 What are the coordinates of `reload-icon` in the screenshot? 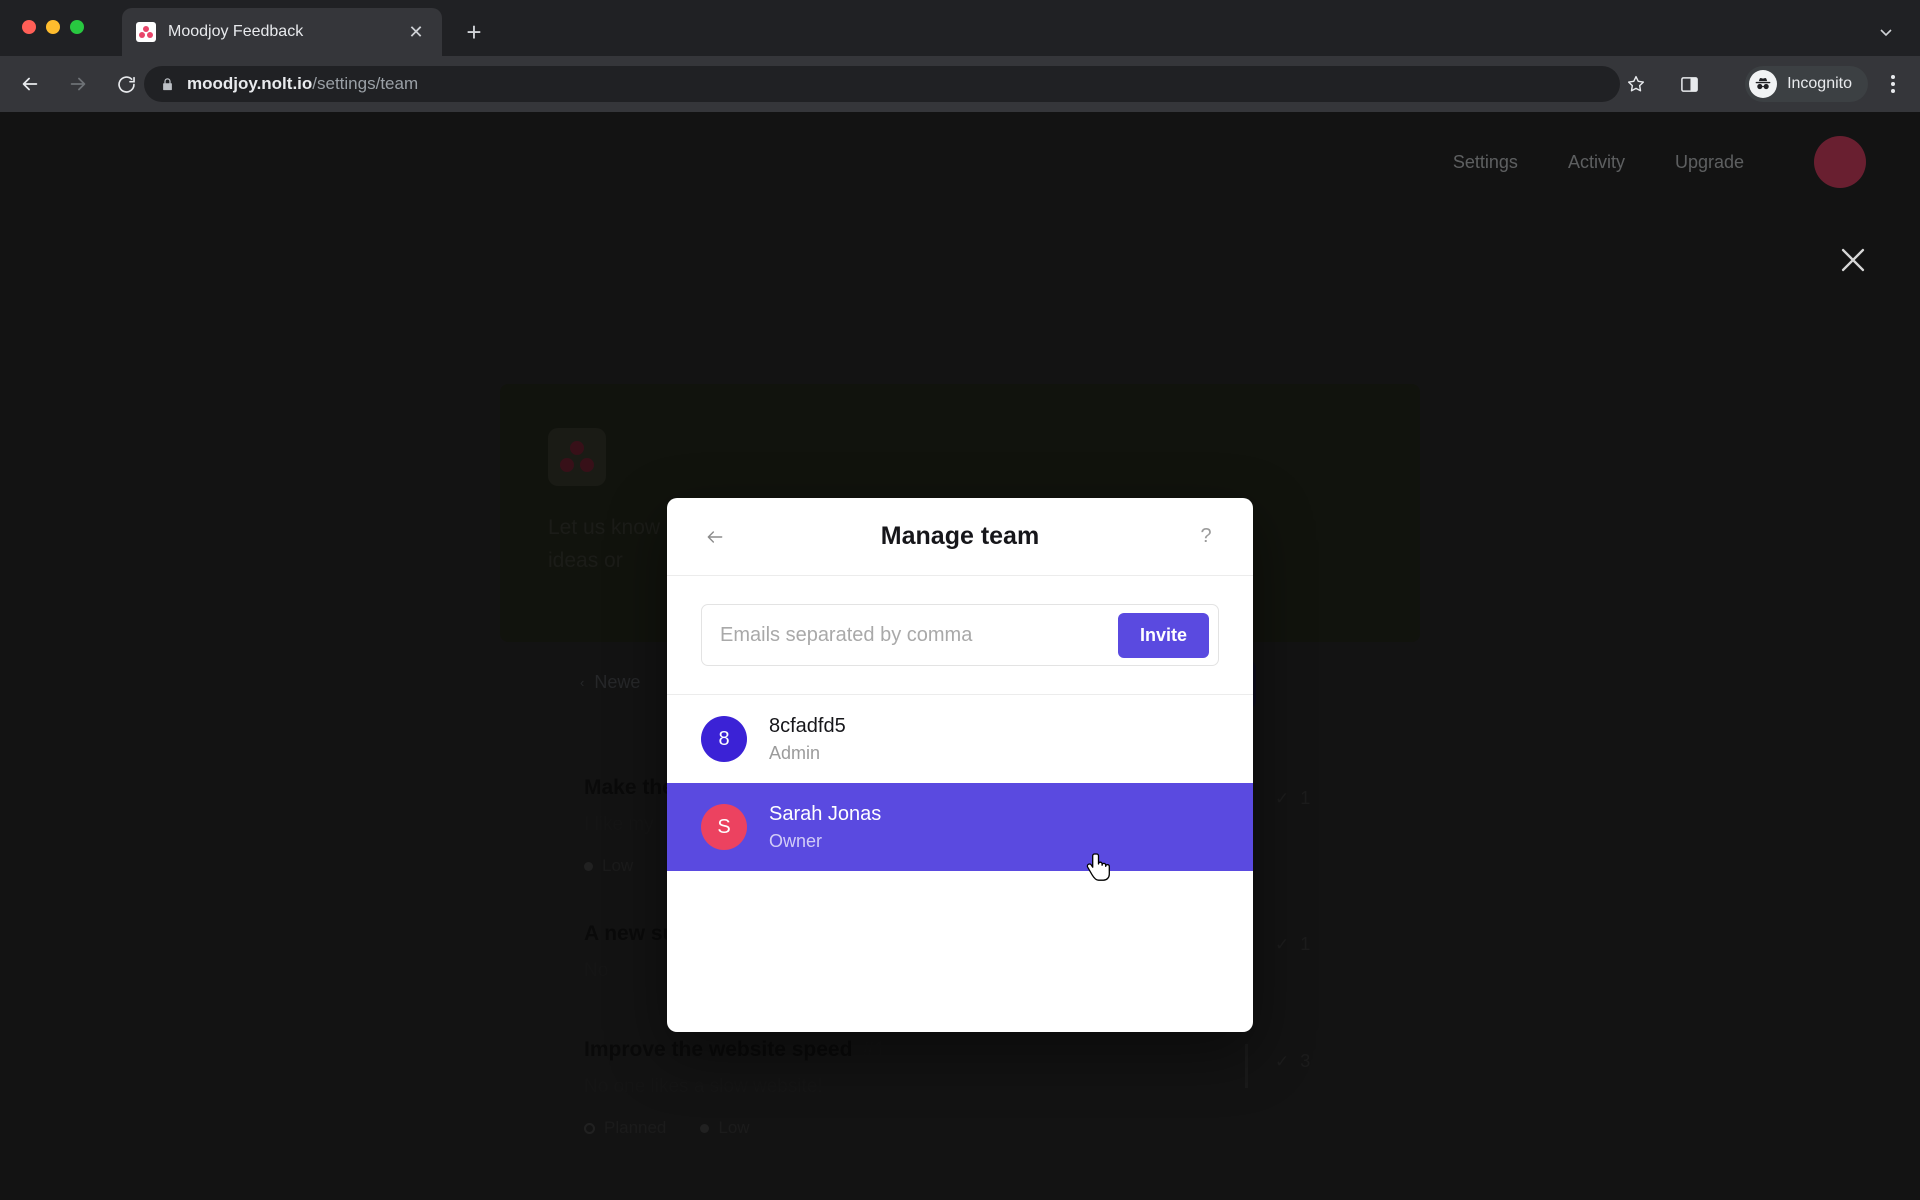 It's located at (126, 84).